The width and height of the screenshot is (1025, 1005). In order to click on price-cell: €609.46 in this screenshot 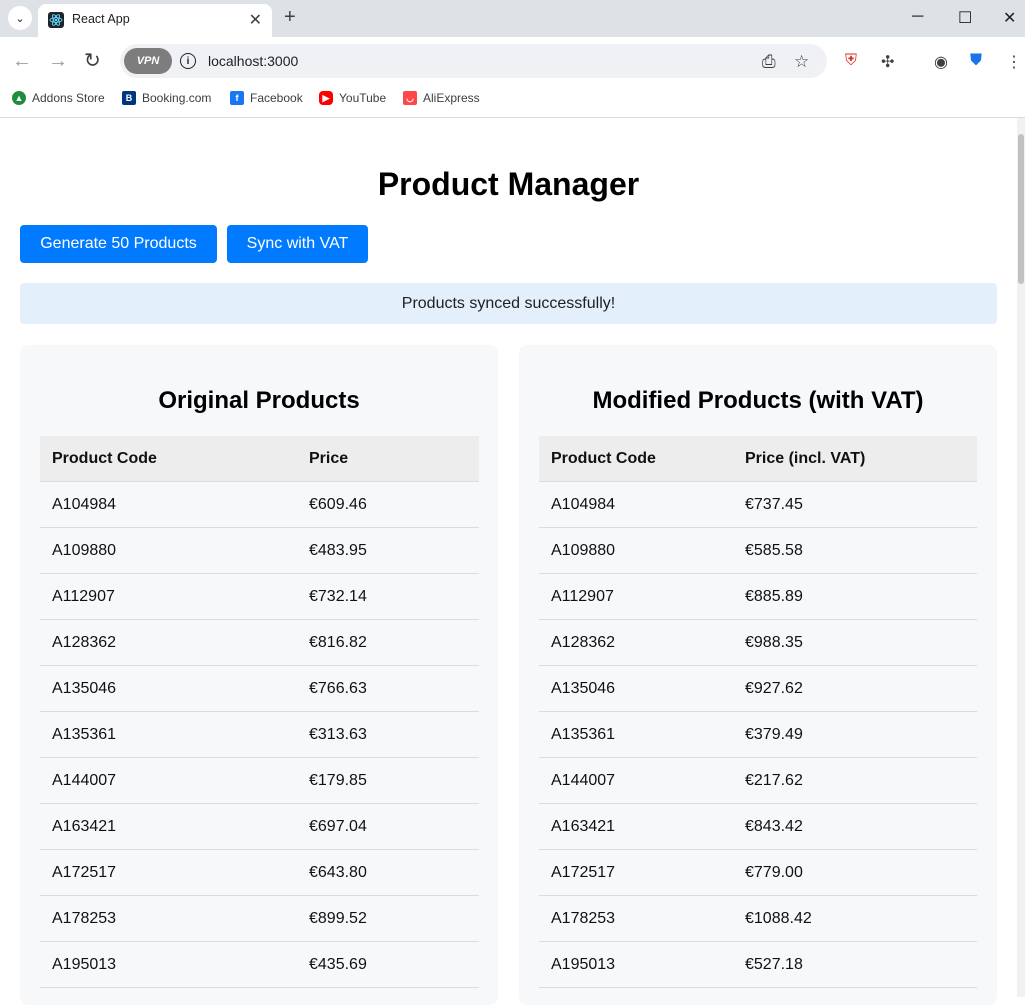, I will do `click(338, 504)`.